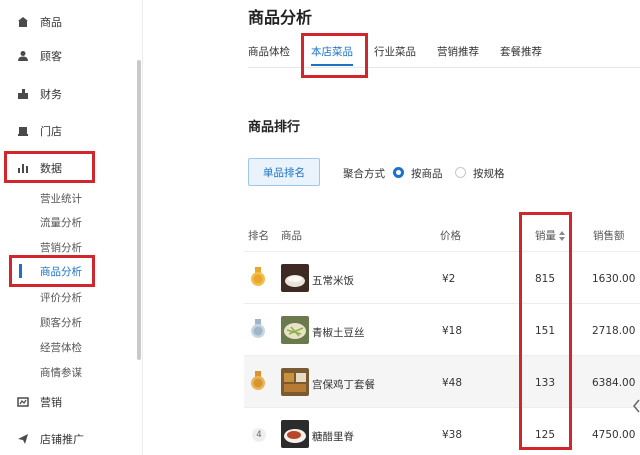 The image size is (640, 455). What do you see at coordinates (258, 276) in the screenshot?
I see `gold-medal-icon` at bounding box center [258, 276].